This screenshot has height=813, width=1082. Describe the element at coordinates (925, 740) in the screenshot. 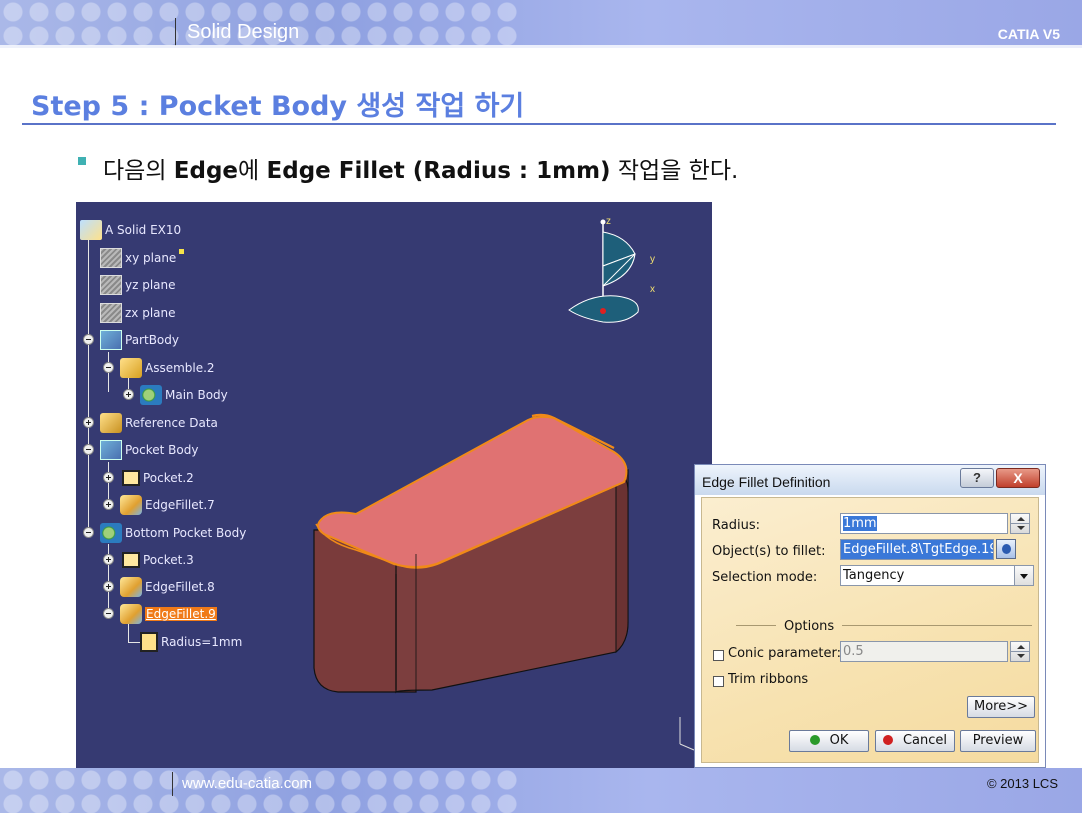

I see `cancel-label: Cancel` at that location.